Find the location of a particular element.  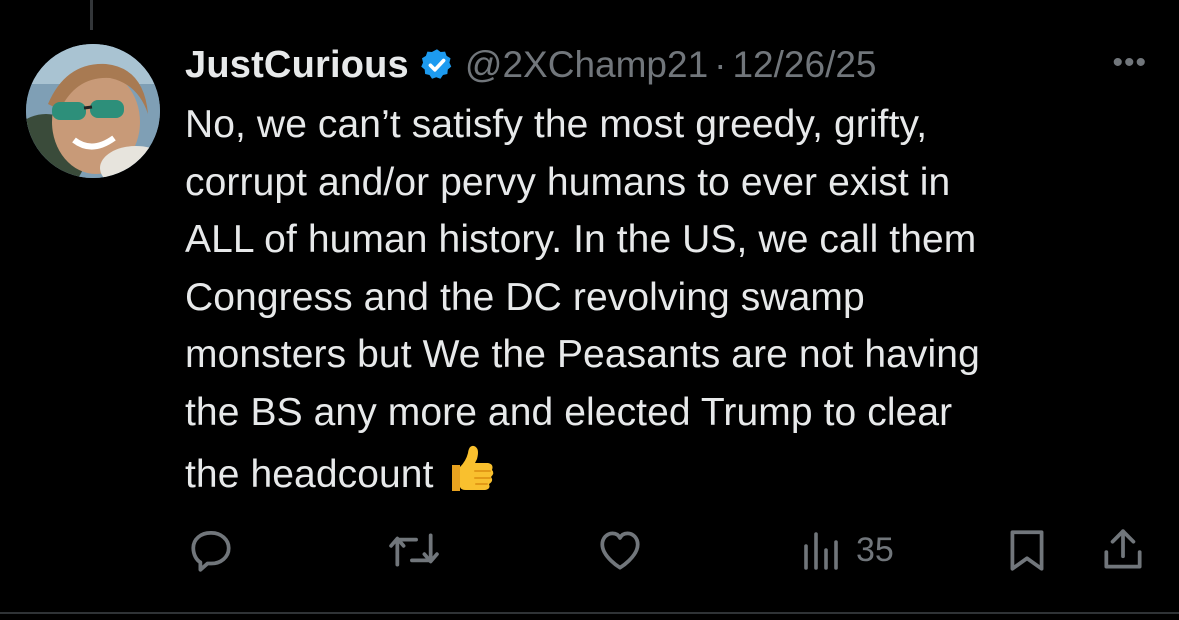

like-button is located at coordinates (620, 550).